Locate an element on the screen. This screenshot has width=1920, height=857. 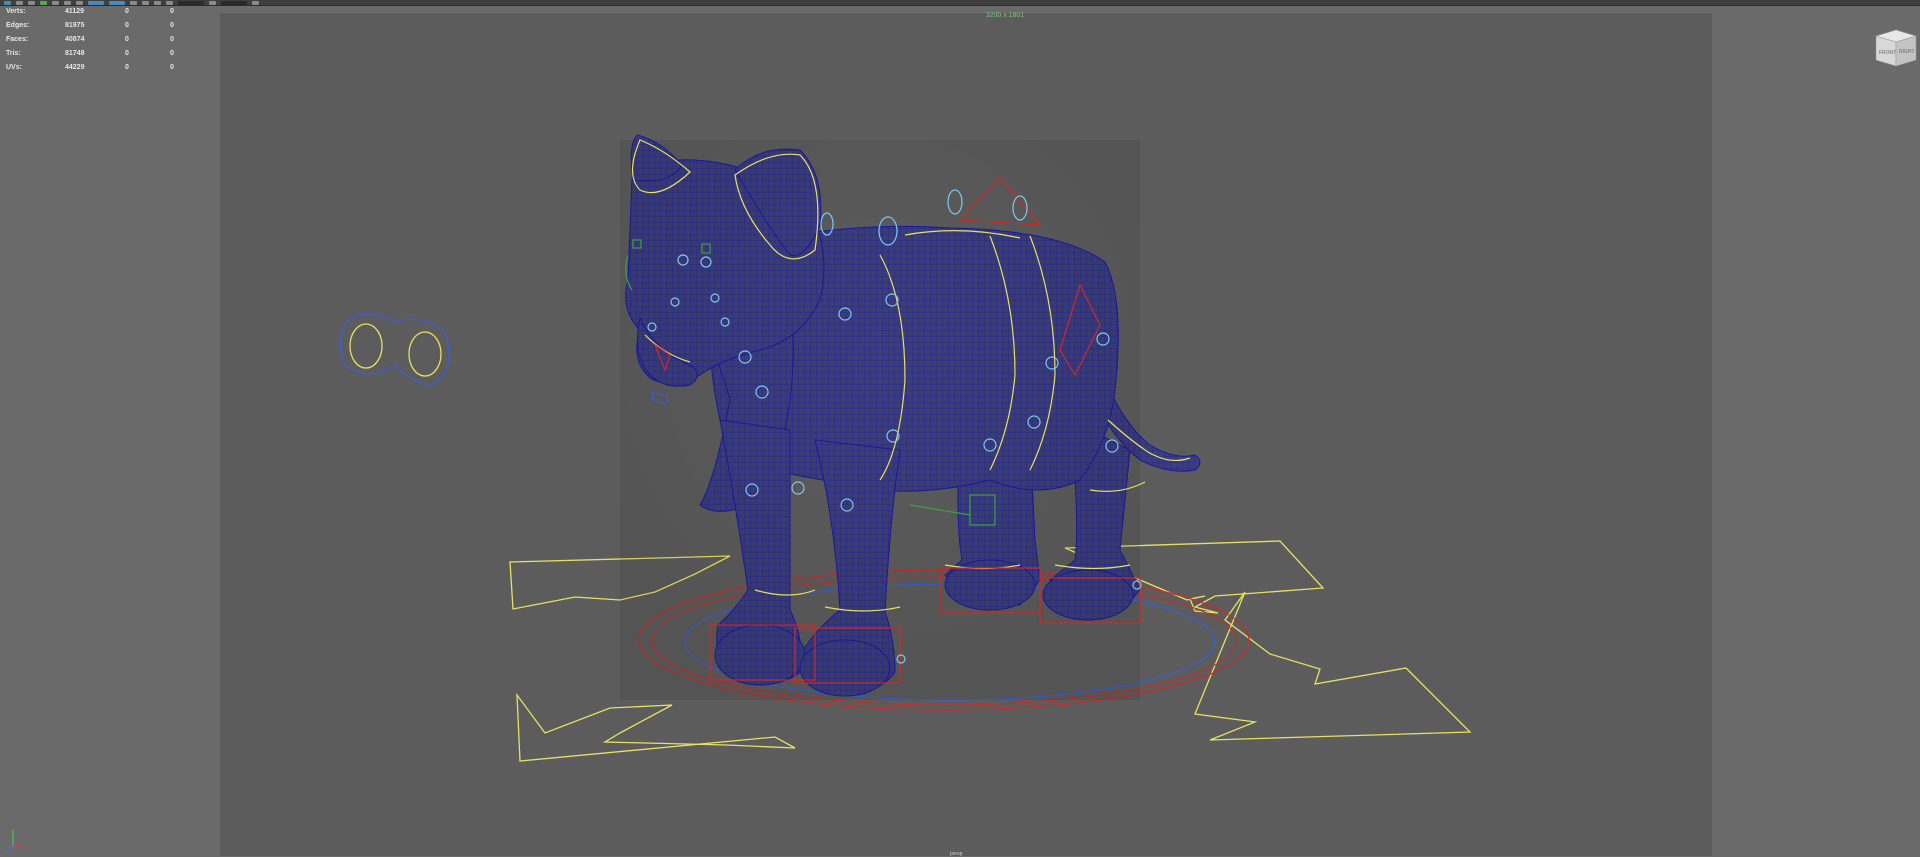
hud-label: UVs: is located at coordinates (14, 67).